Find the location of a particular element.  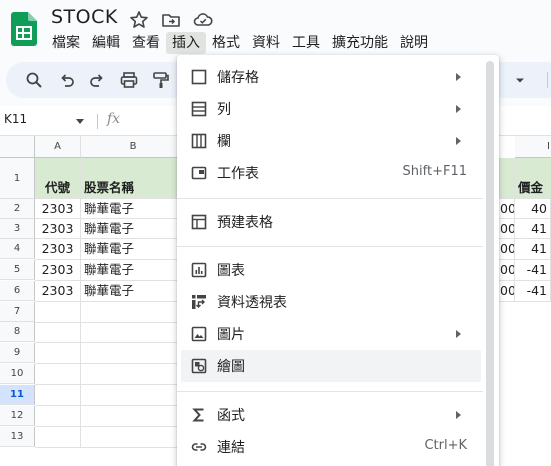

cell-b12 is located at coordinates (133, 416).